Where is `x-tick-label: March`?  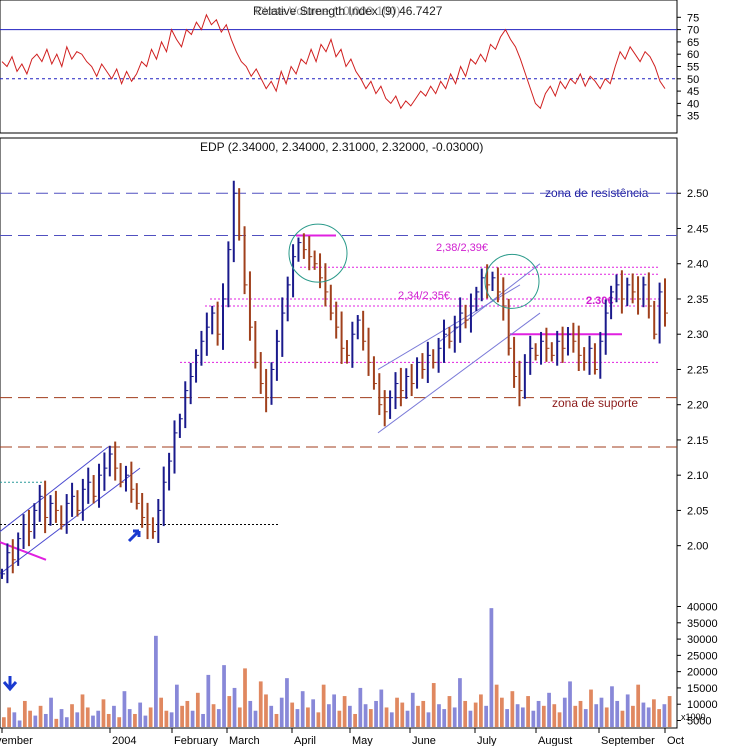 x-tick-label: March is located at coordinates (244, 740).